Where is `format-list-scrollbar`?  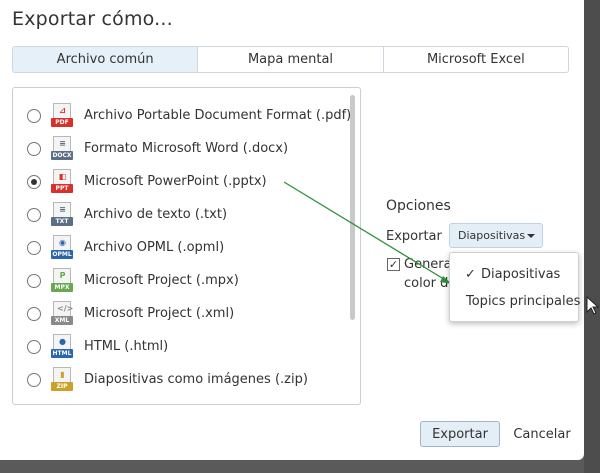
format-list-scrollbar is located at coordinates (352, 207).